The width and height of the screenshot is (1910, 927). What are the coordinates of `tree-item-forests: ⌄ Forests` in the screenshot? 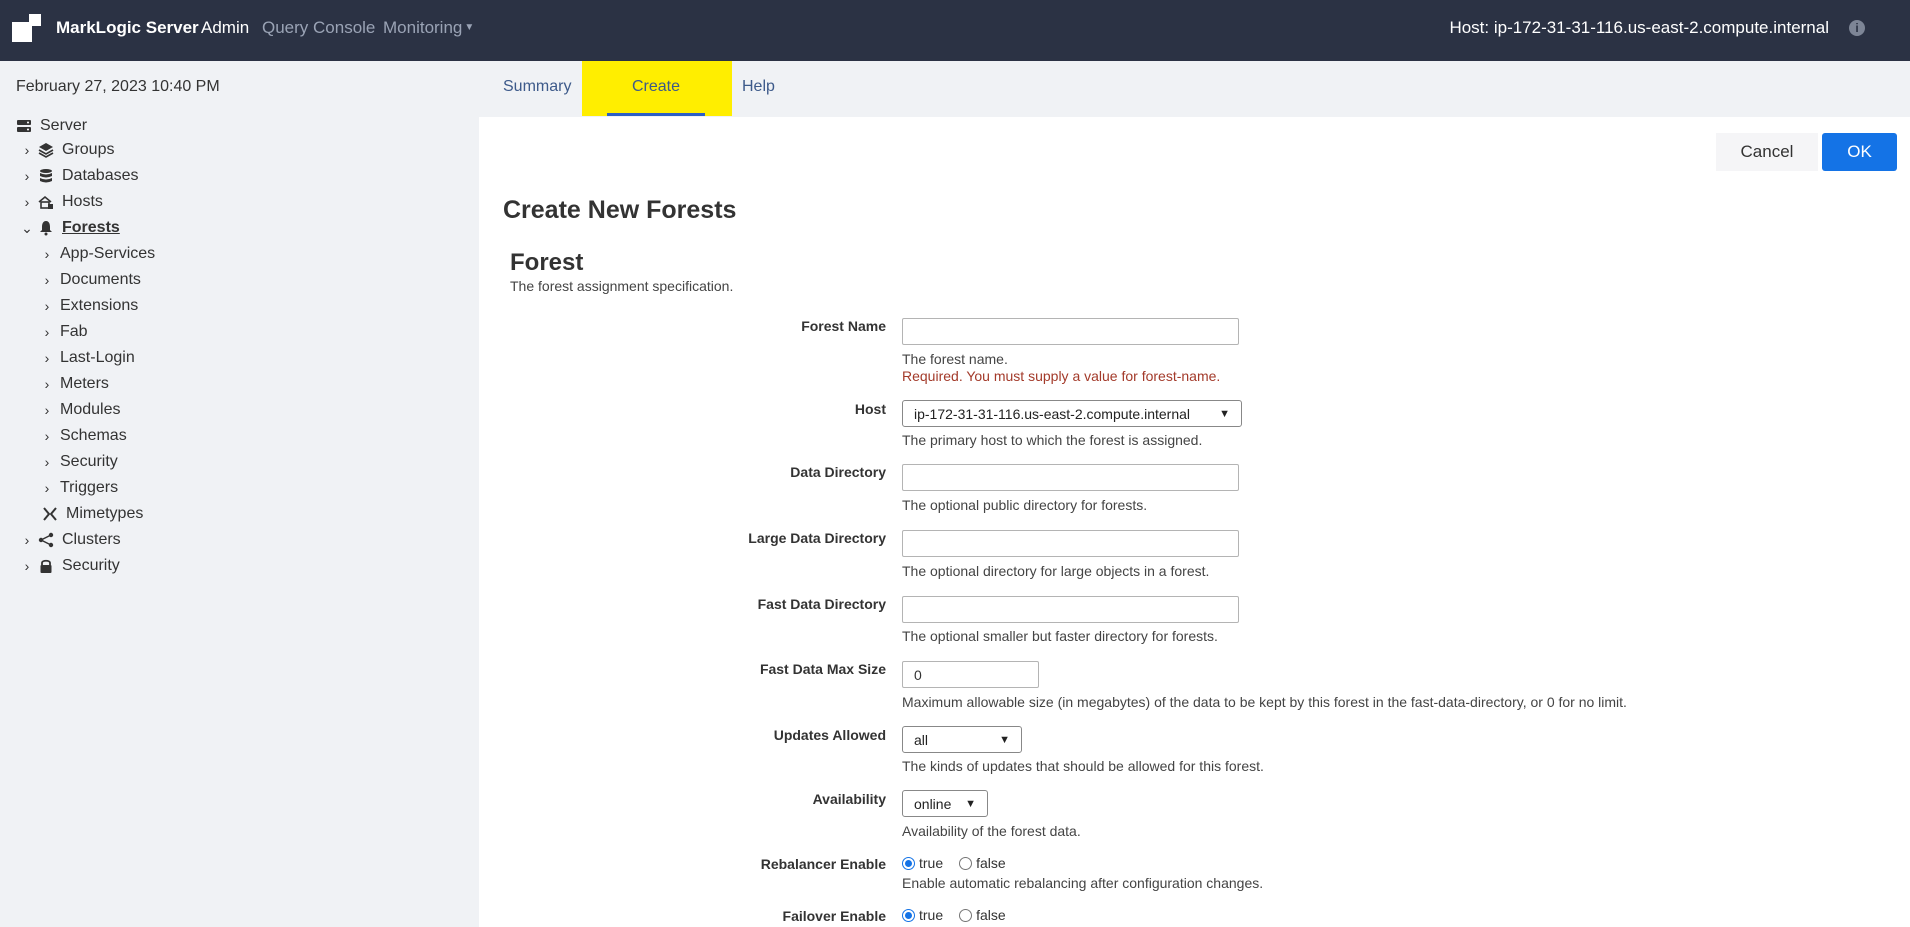 It's located at (70, 228).